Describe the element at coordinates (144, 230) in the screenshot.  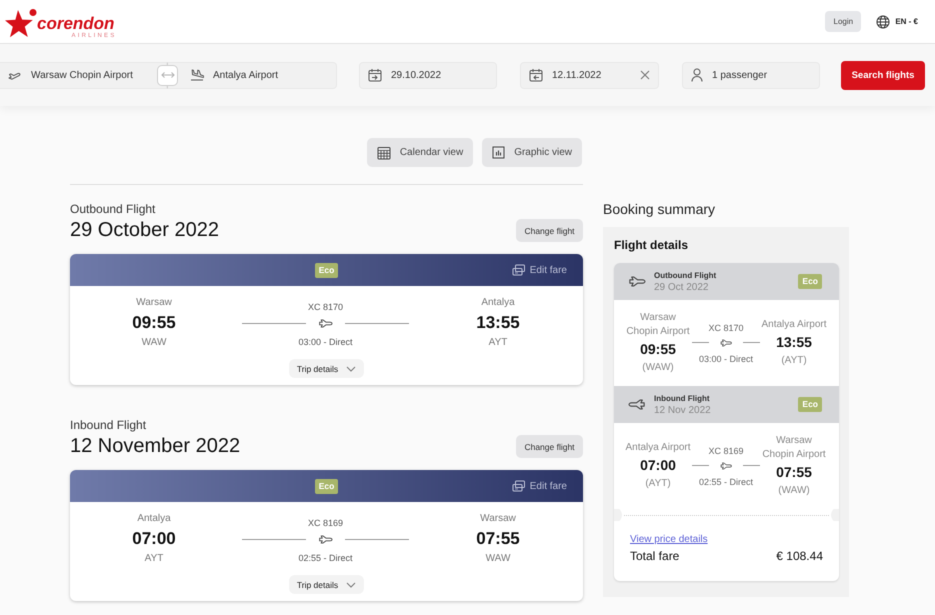
I see `flight-date: 29 October 2022` at that location.